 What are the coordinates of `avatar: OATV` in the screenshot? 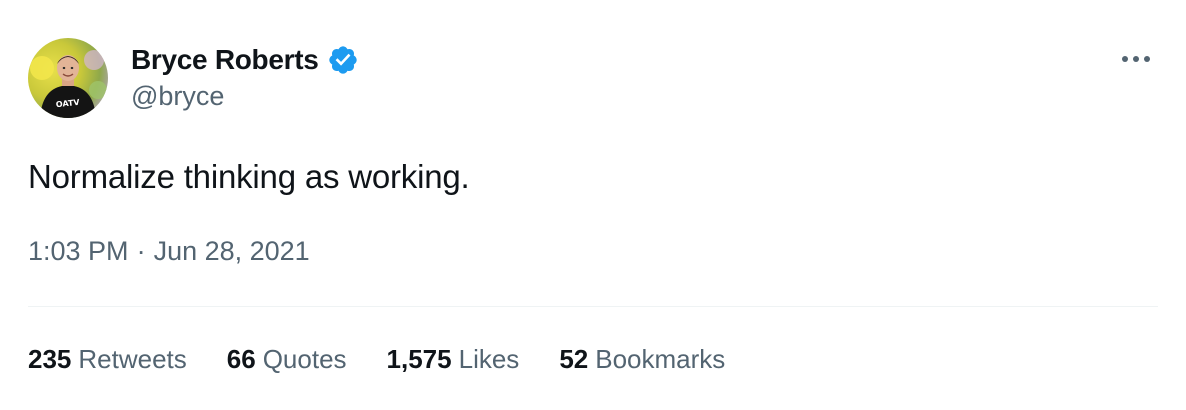 It's located at (68, 78).